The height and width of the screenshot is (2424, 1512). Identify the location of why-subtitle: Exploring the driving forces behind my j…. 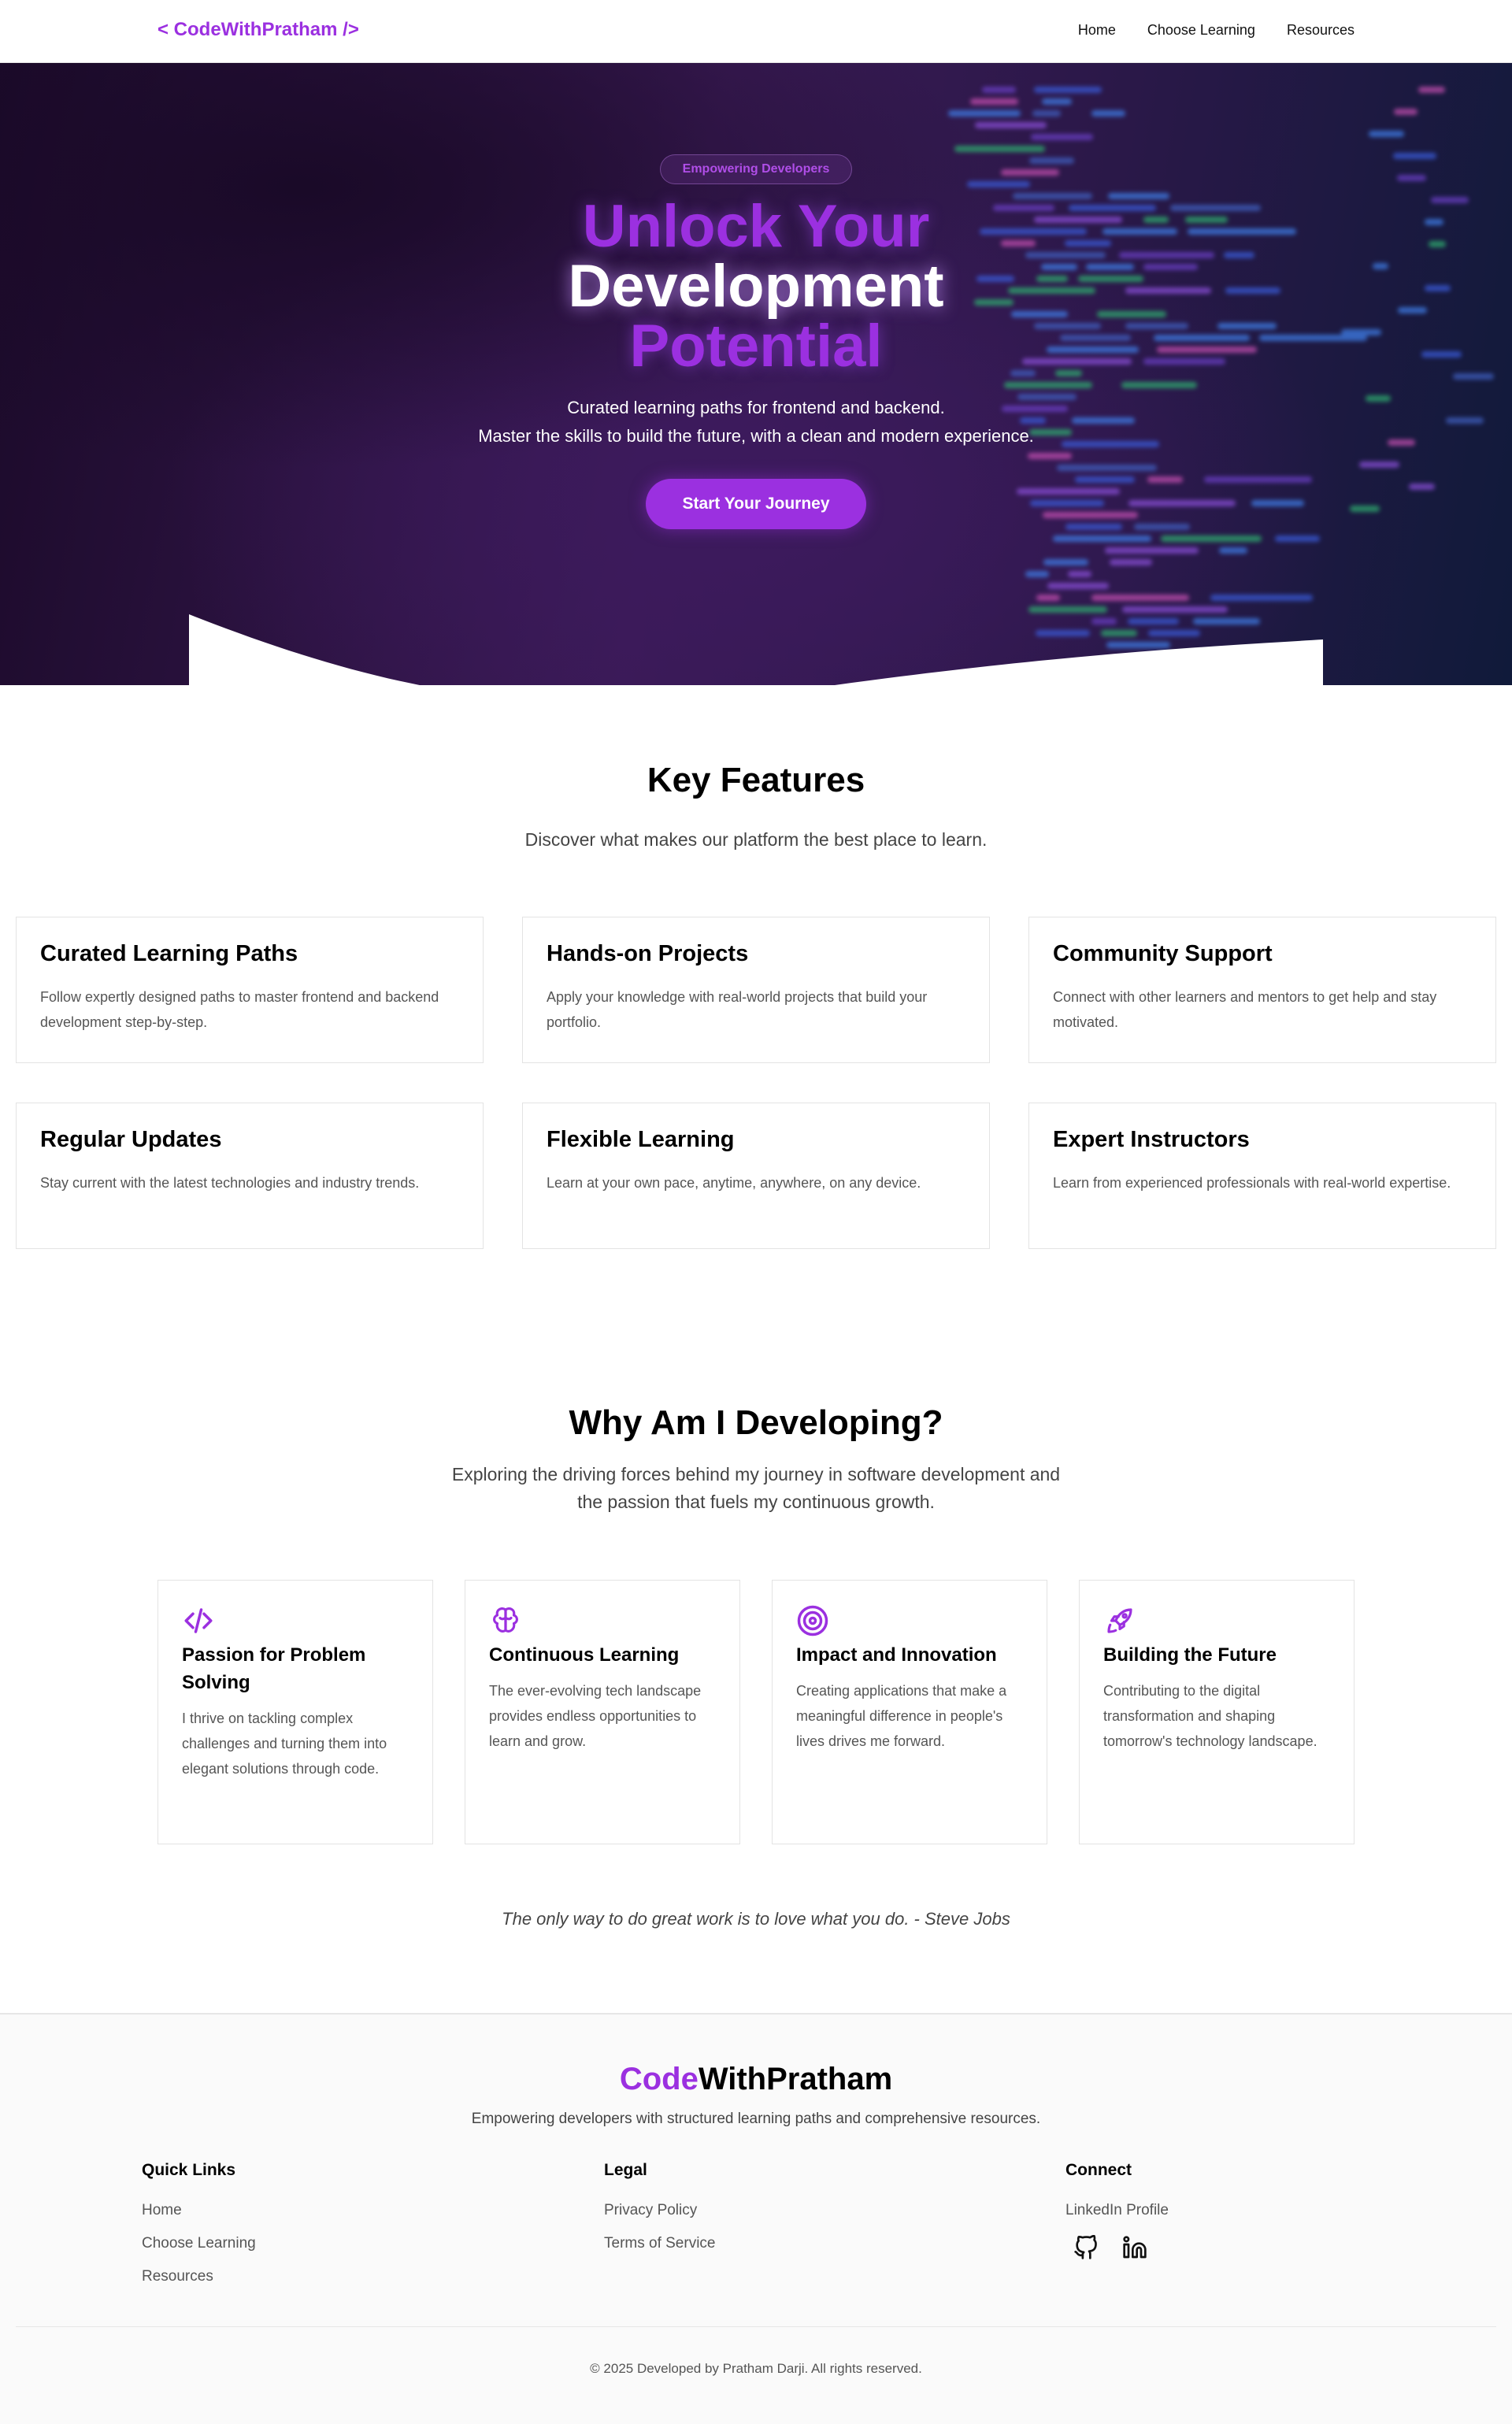
(756, 1488).